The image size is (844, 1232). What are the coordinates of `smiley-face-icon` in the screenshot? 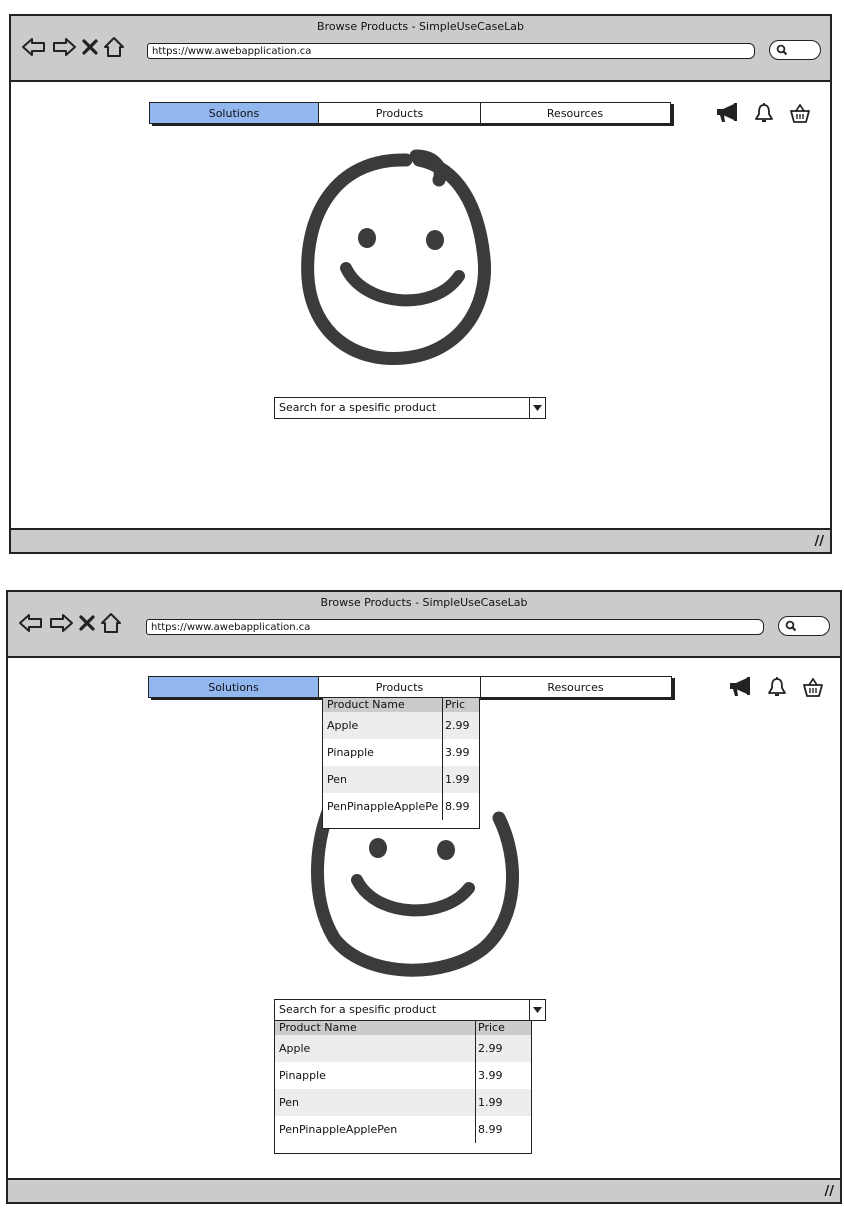 It's located at (396, 257).